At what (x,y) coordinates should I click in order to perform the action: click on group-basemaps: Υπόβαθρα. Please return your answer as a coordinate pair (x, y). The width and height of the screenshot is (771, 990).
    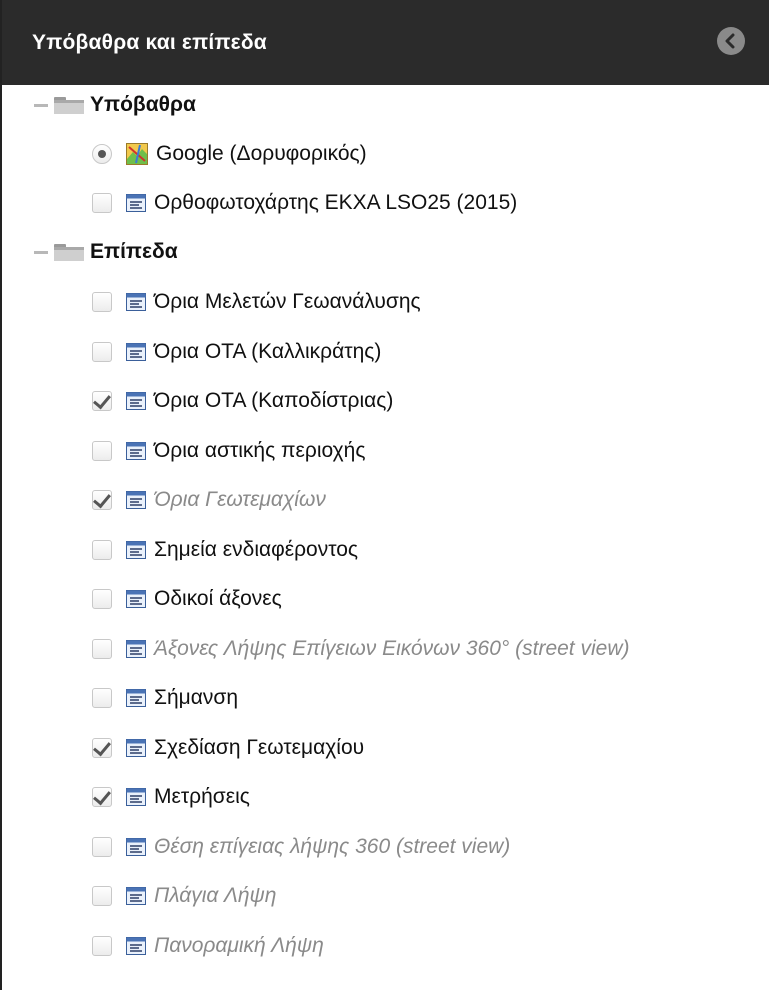
    Looking at the image, I should click on (115, 105).